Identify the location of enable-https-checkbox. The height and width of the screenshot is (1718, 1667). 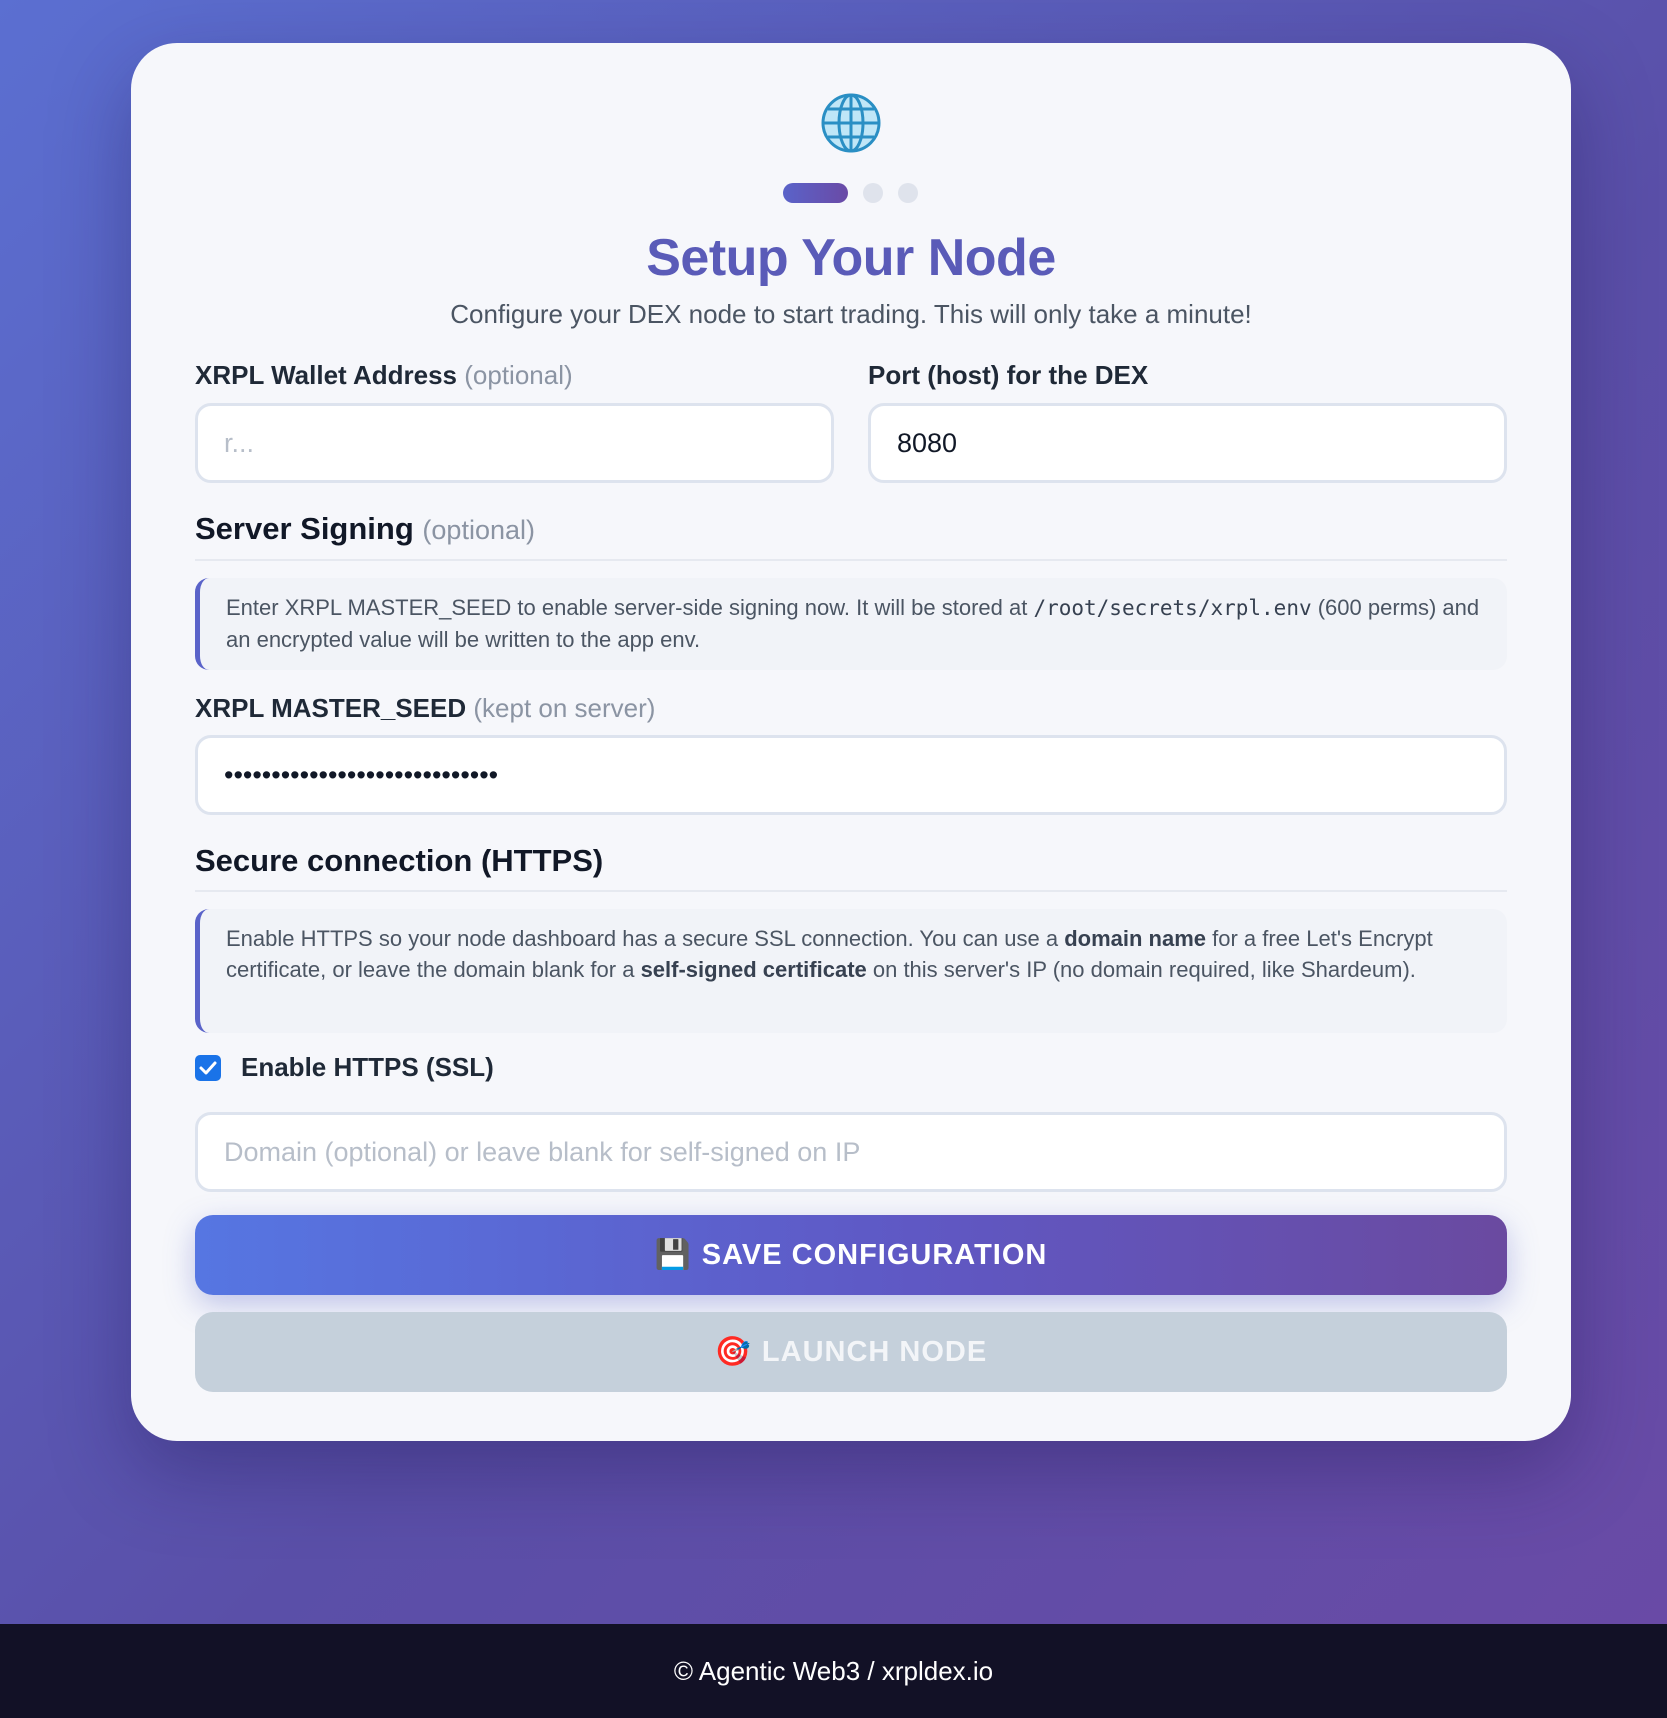
(208, 1068).